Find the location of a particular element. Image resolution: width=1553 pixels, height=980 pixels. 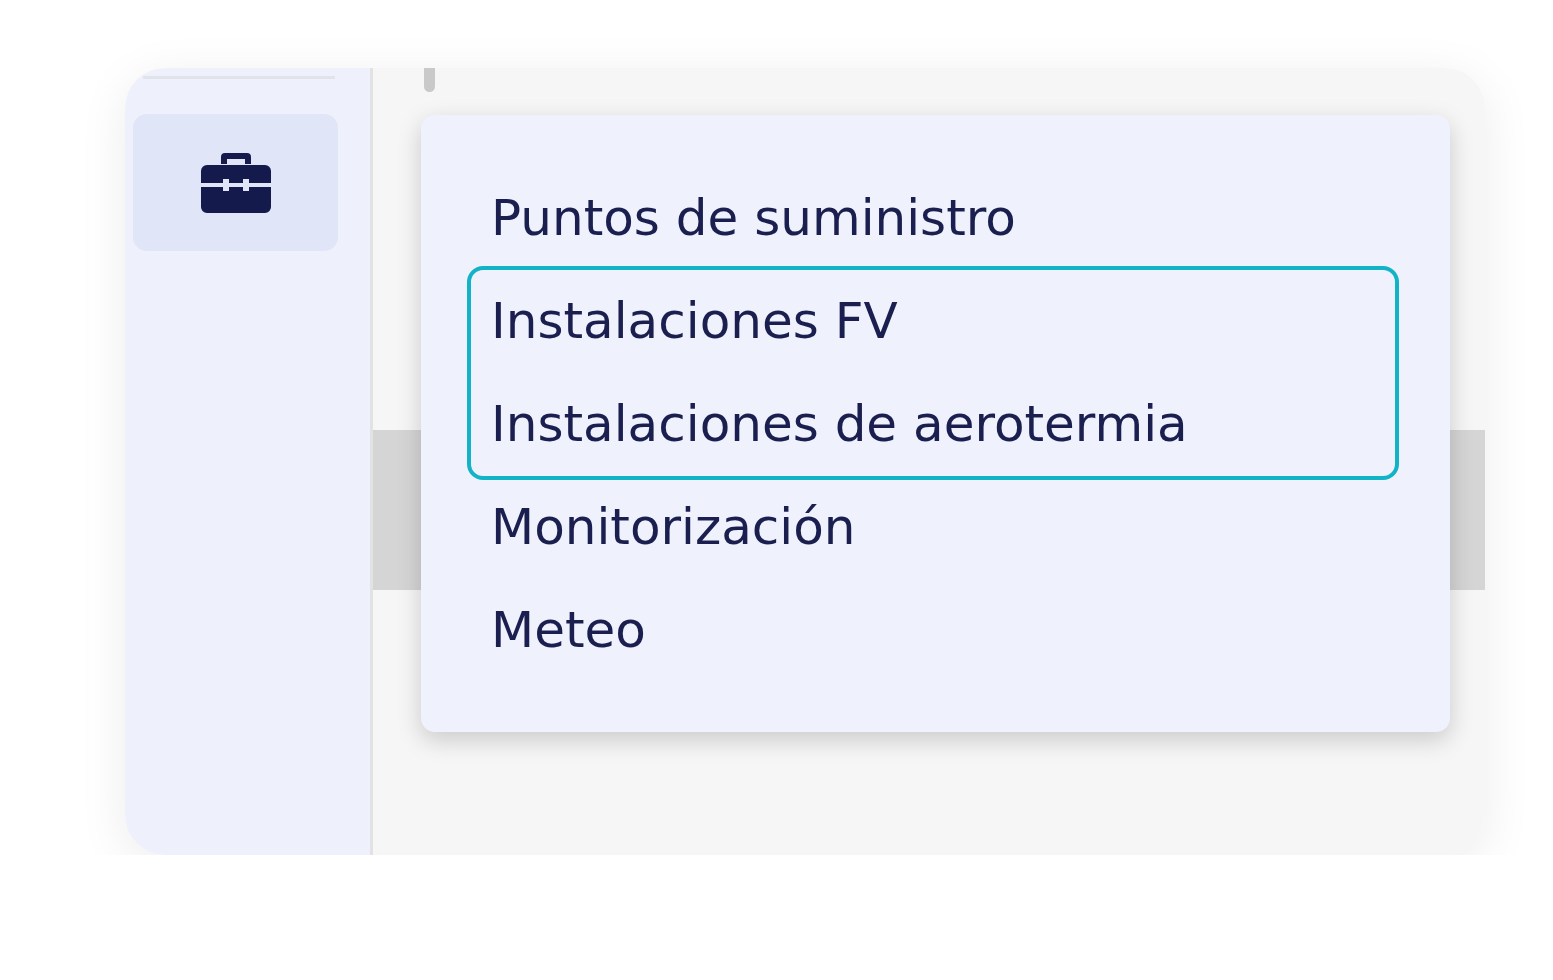

menu-item: Instalaciones de aerotermia is located at coordinates (839, 424).